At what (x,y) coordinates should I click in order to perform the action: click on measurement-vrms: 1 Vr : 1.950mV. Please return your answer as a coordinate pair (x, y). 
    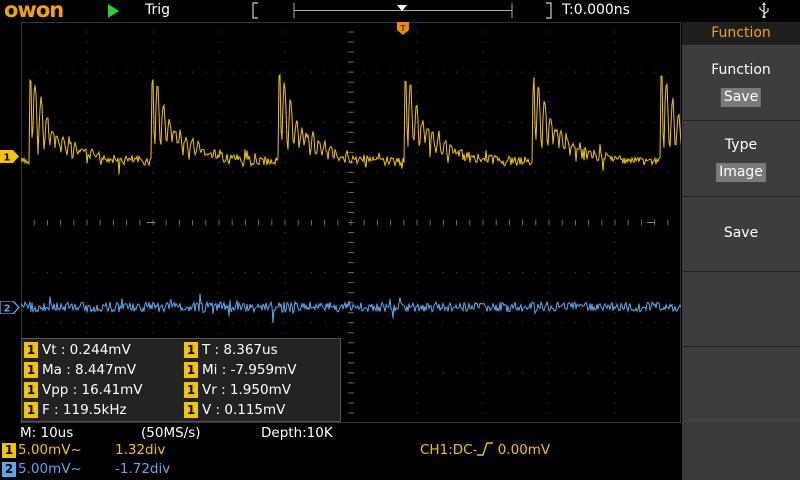
    Looking at the image, I should click on (237, 391).